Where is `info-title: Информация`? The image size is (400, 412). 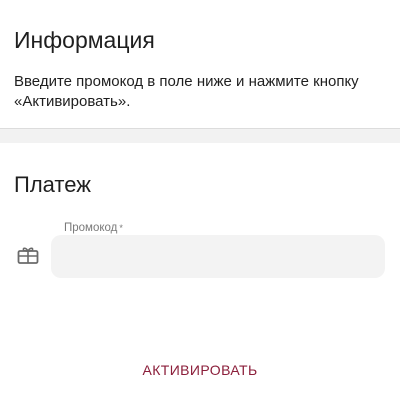 info-title: Информация is located at coordinates (84, 40).